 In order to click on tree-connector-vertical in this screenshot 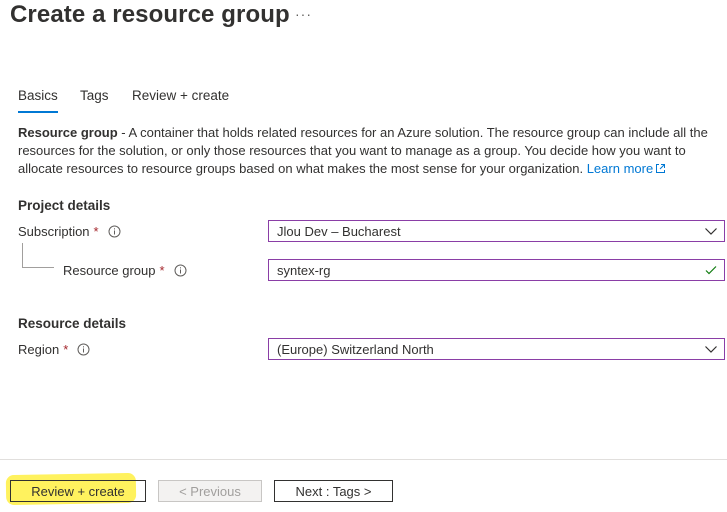, I will do `click(22, 255)`.